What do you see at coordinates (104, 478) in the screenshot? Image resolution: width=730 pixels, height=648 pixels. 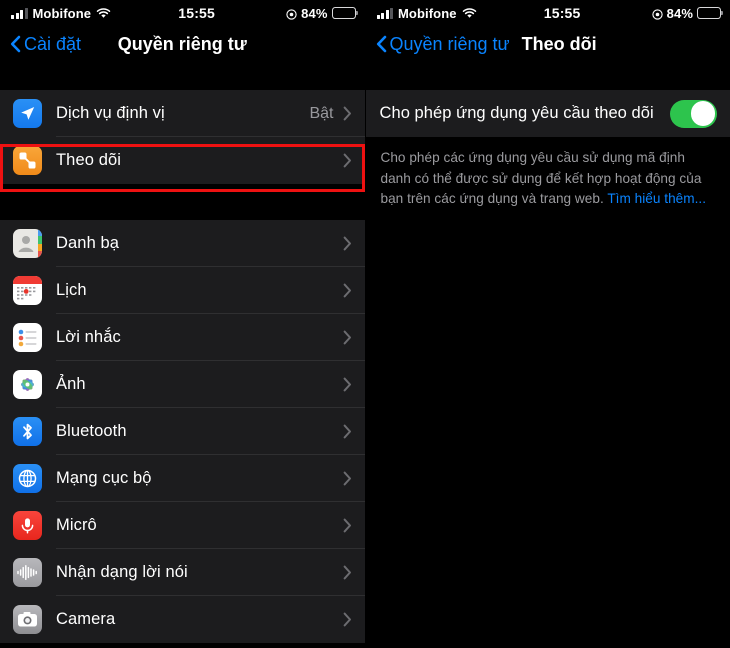 I see `row-label: Mạng cục bộ` at bounding box center [104, 478].